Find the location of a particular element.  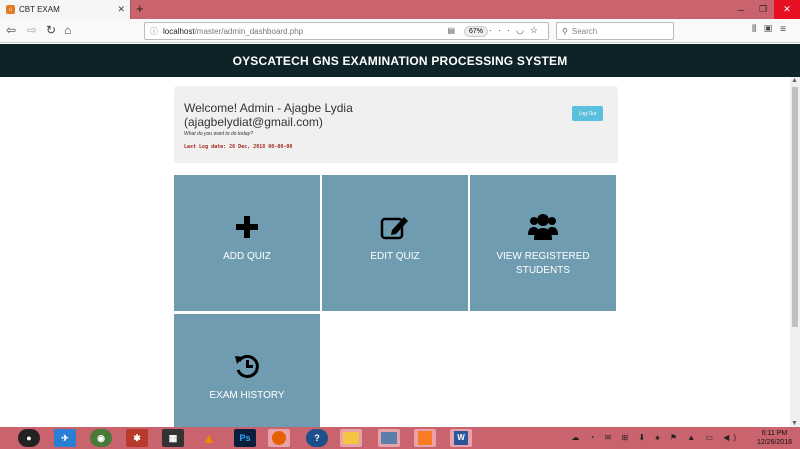

system-tray-icons: ☁ ◔ ✉ ⊞ ⬇ ♠ ⚑ ▲ ▭ ◀) is located at coordinates (655, 437).